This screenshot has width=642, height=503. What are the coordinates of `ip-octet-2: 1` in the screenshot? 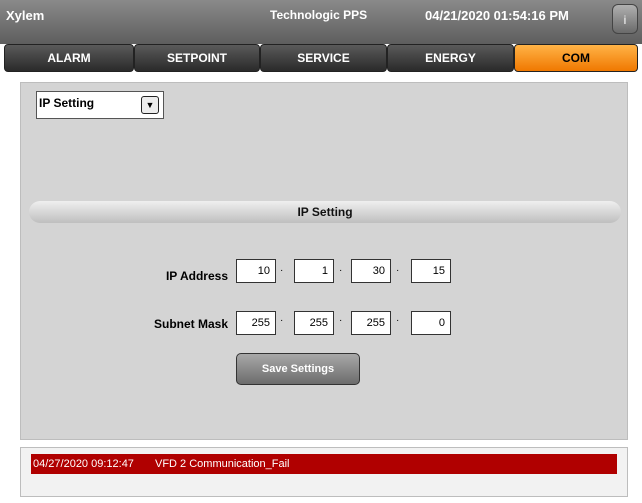 It's located at (314, 271).